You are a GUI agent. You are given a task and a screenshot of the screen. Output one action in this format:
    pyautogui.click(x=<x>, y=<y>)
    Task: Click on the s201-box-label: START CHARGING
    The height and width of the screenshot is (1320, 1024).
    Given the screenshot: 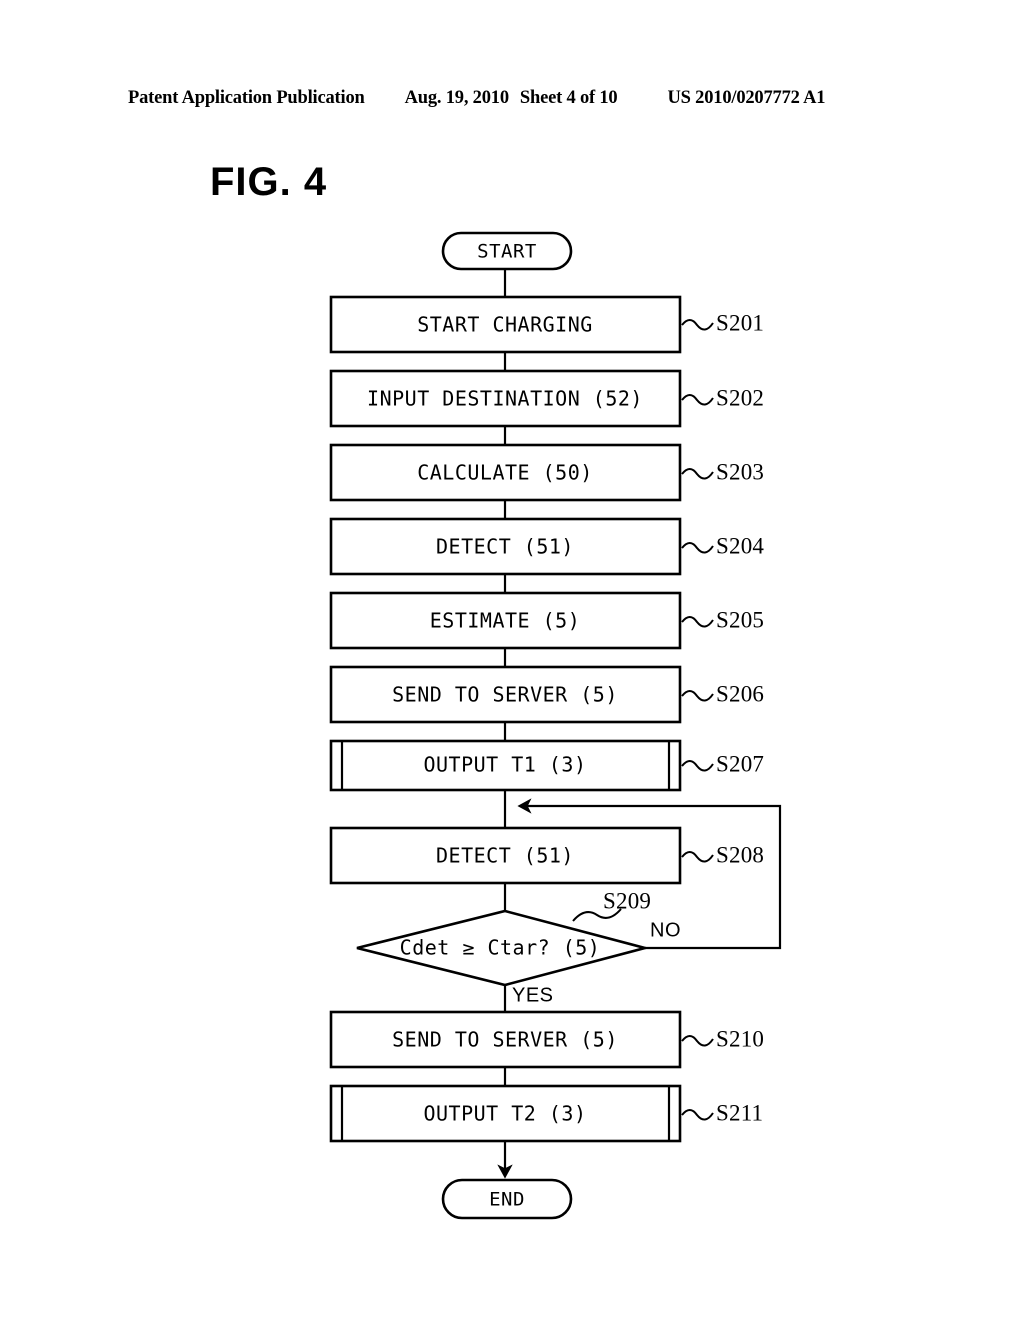 What is the action you would take?
    pyautogui.click(x=505, y=325)
    